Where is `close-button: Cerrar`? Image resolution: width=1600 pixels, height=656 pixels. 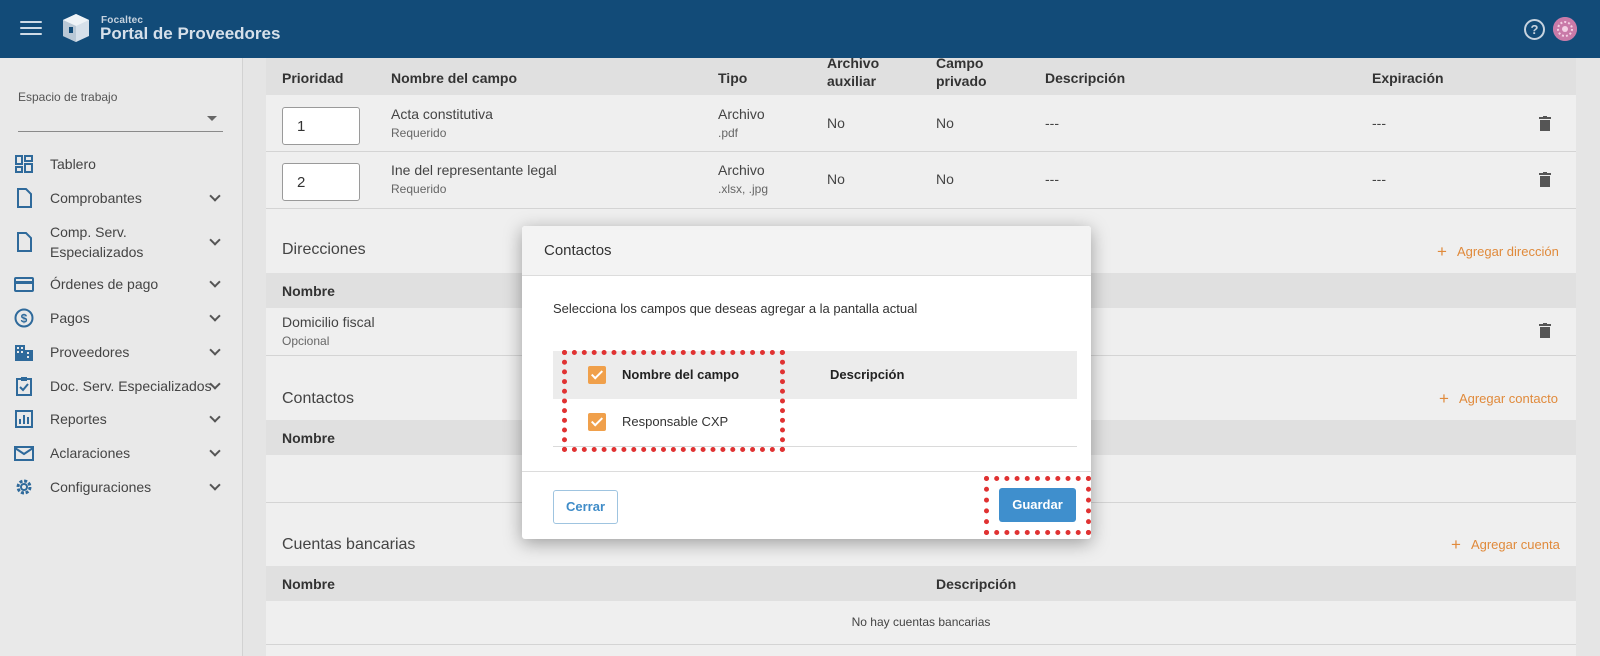 close-button: Cerrar is located at coordinates (585, 507).